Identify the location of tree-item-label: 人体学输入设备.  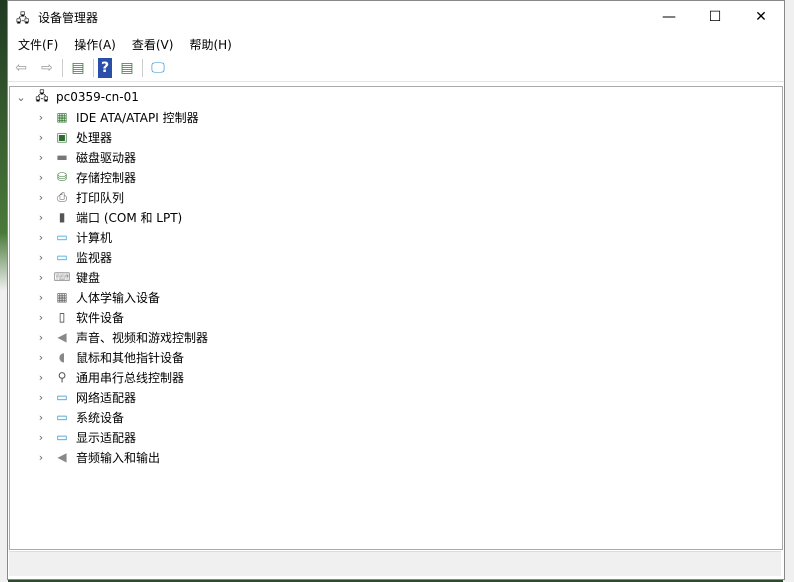
(118, 297).